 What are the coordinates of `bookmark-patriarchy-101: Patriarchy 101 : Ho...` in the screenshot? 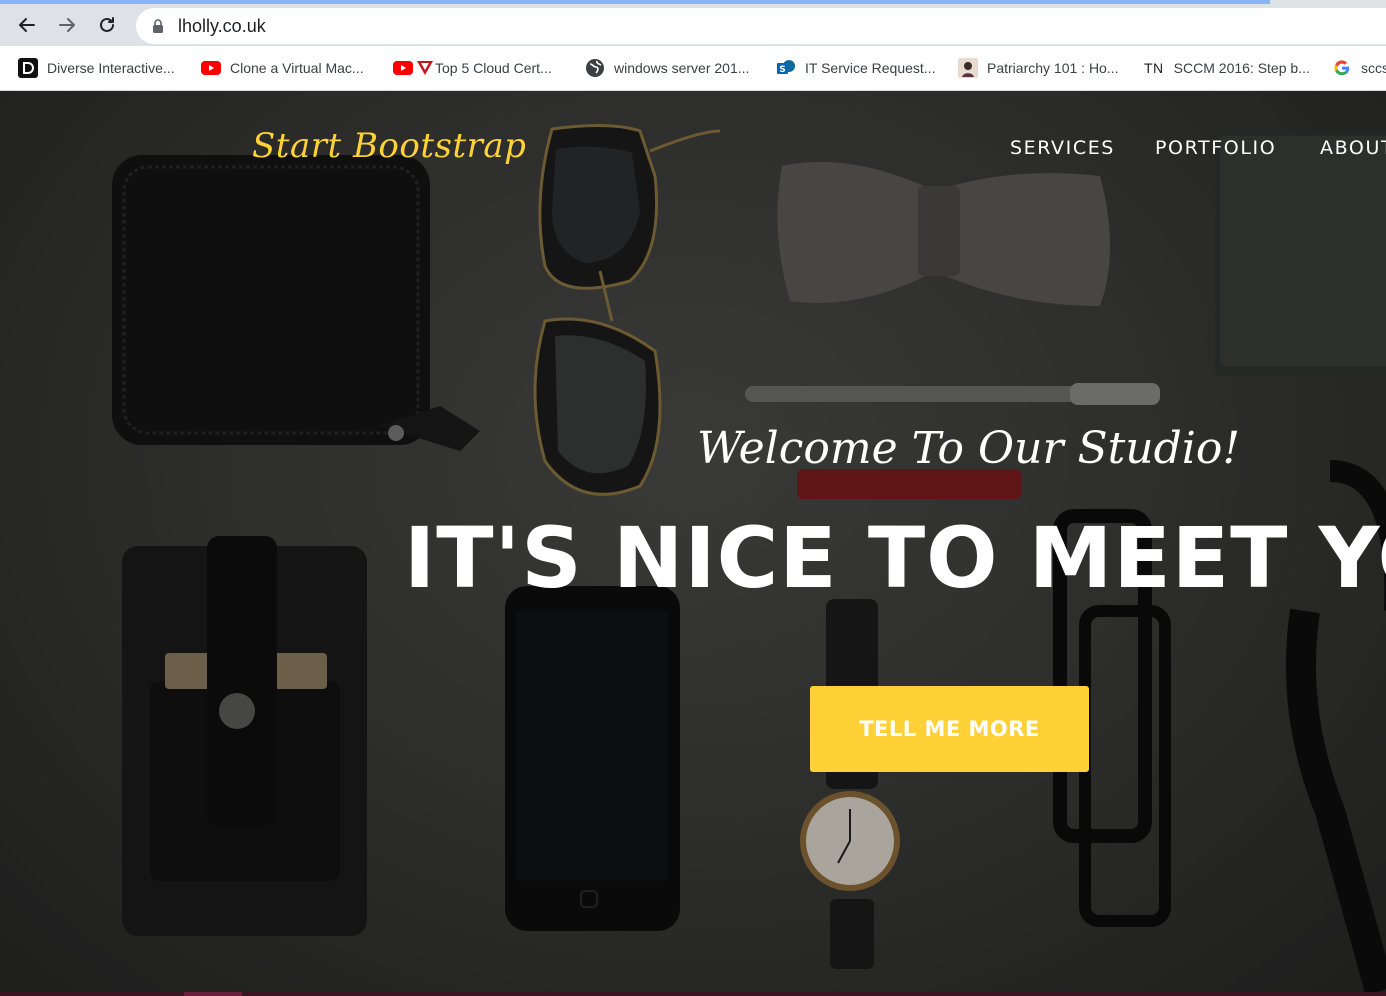 It's located at (1038, 68).